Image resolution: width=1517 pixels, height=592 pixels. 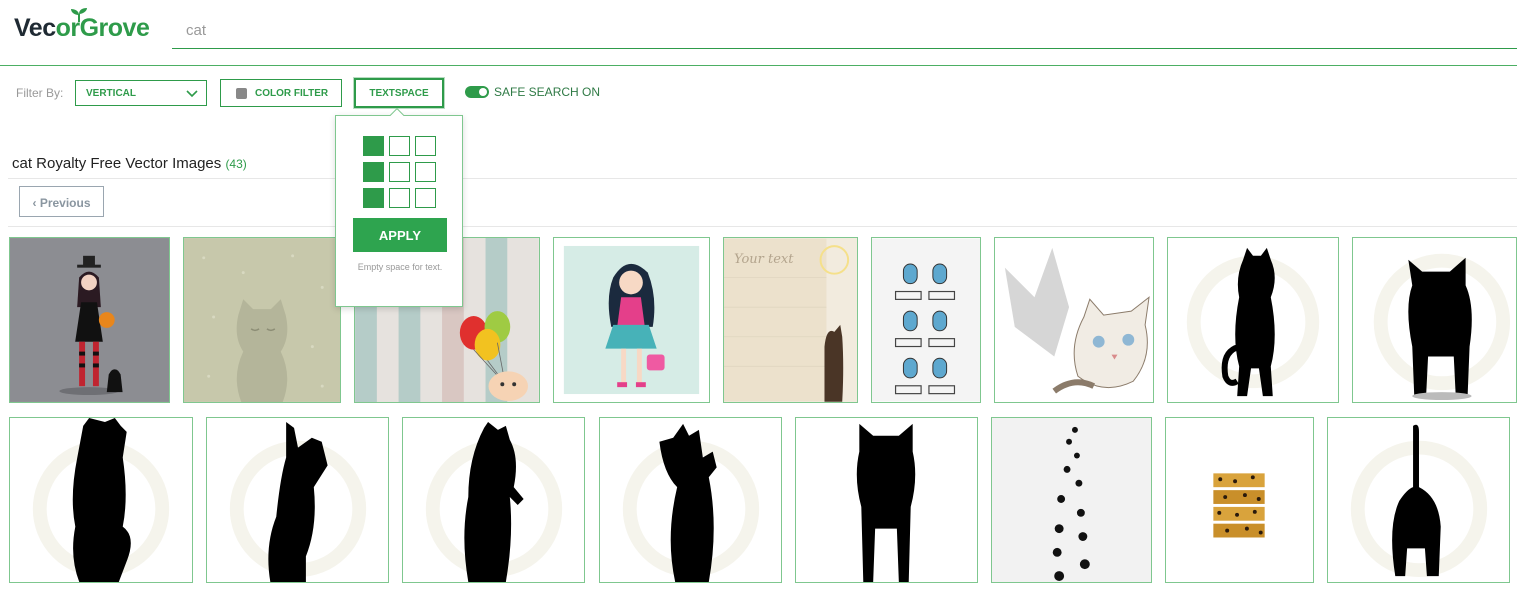 I want to click on safe-search-toggle, so click(x=477, y=92).